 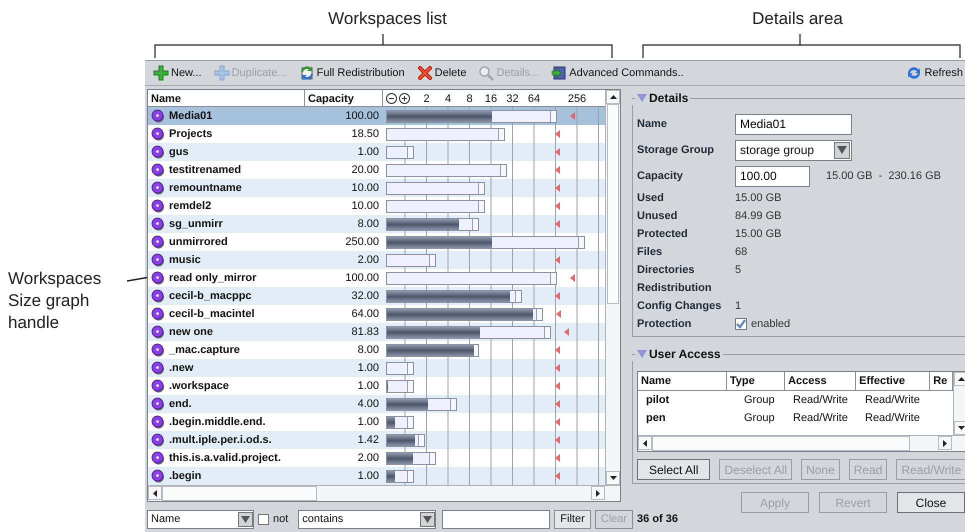 I want to click on zoom-in-icon, so click(x=404, y=98).